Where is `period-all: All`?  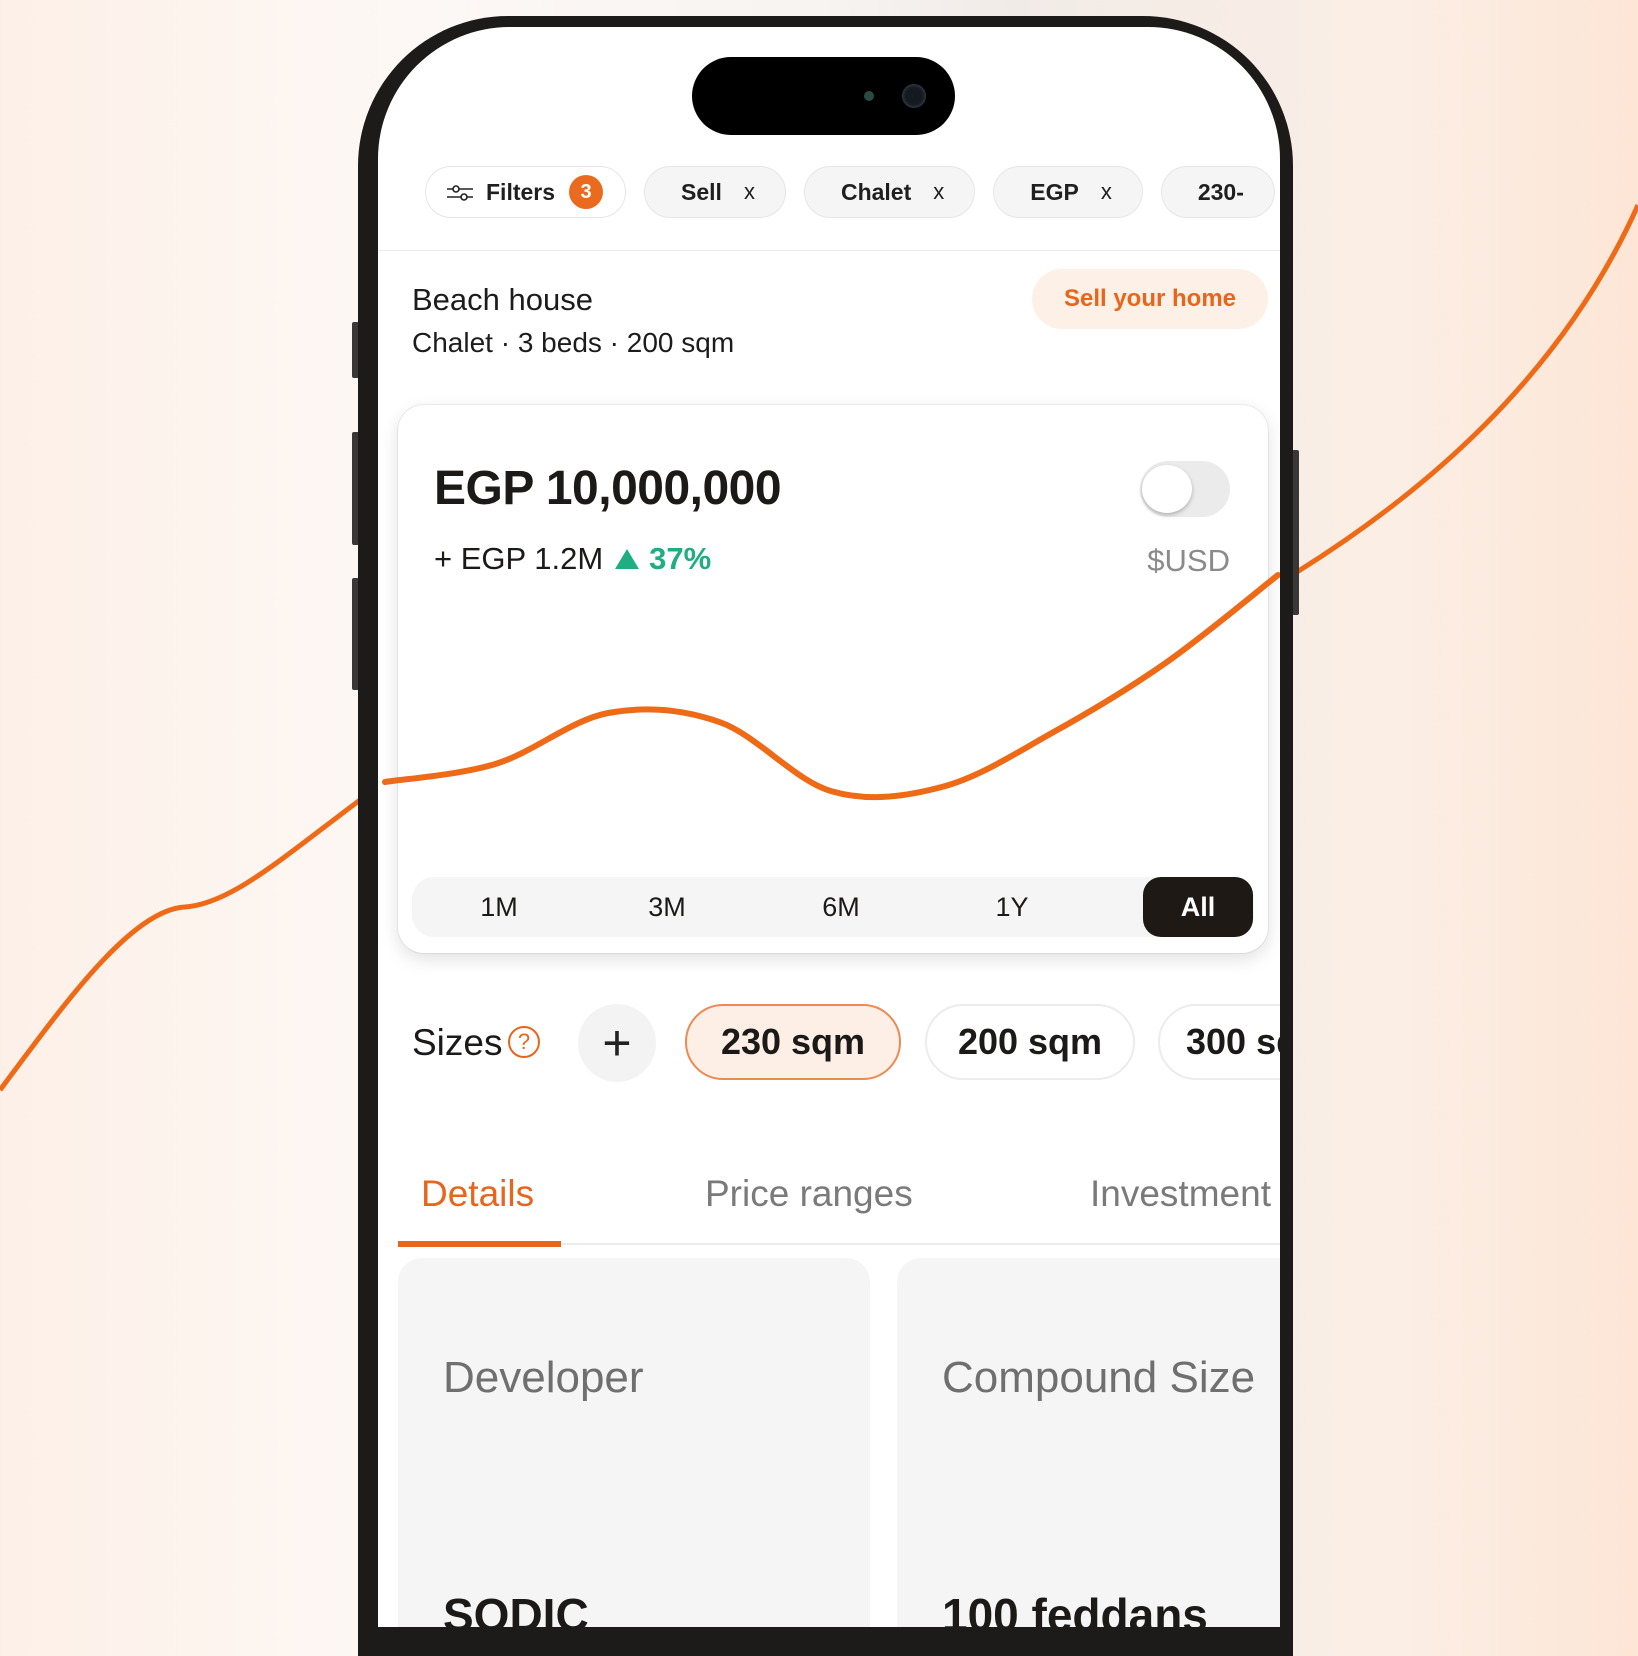 period-all: All is located at coordinates (1198, 907).